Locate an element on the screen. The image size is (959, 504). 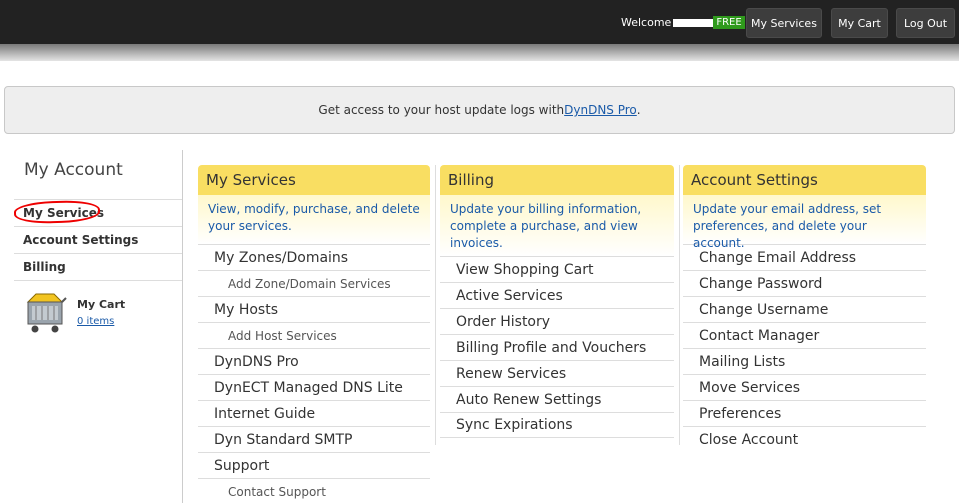
menu-item-change-password: Change Password is located at coordinates (804, 283).